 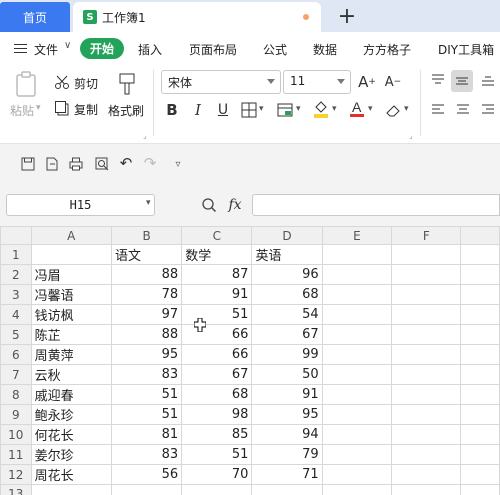 What do you see at coordinates (146, 314) in the screenshot?
I see `cell: 97` at bounding box center [146, 314].